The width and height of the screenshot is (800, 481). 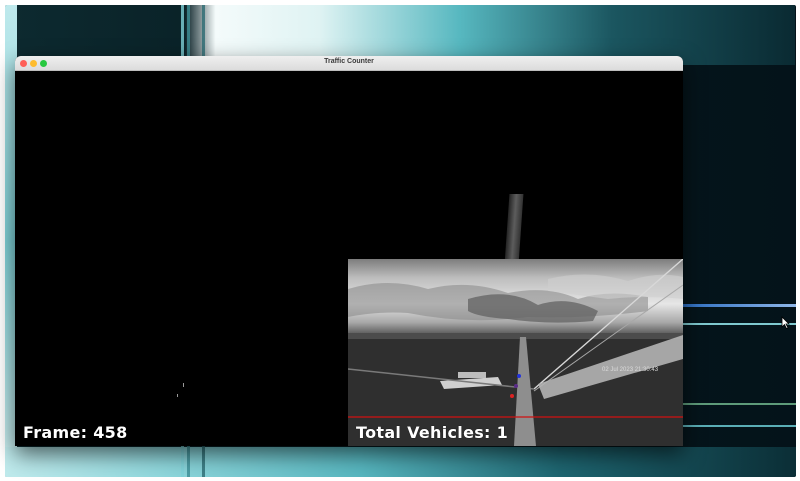 I want to click on wallpaper-bottom-edge, so click(x=400, y=462).